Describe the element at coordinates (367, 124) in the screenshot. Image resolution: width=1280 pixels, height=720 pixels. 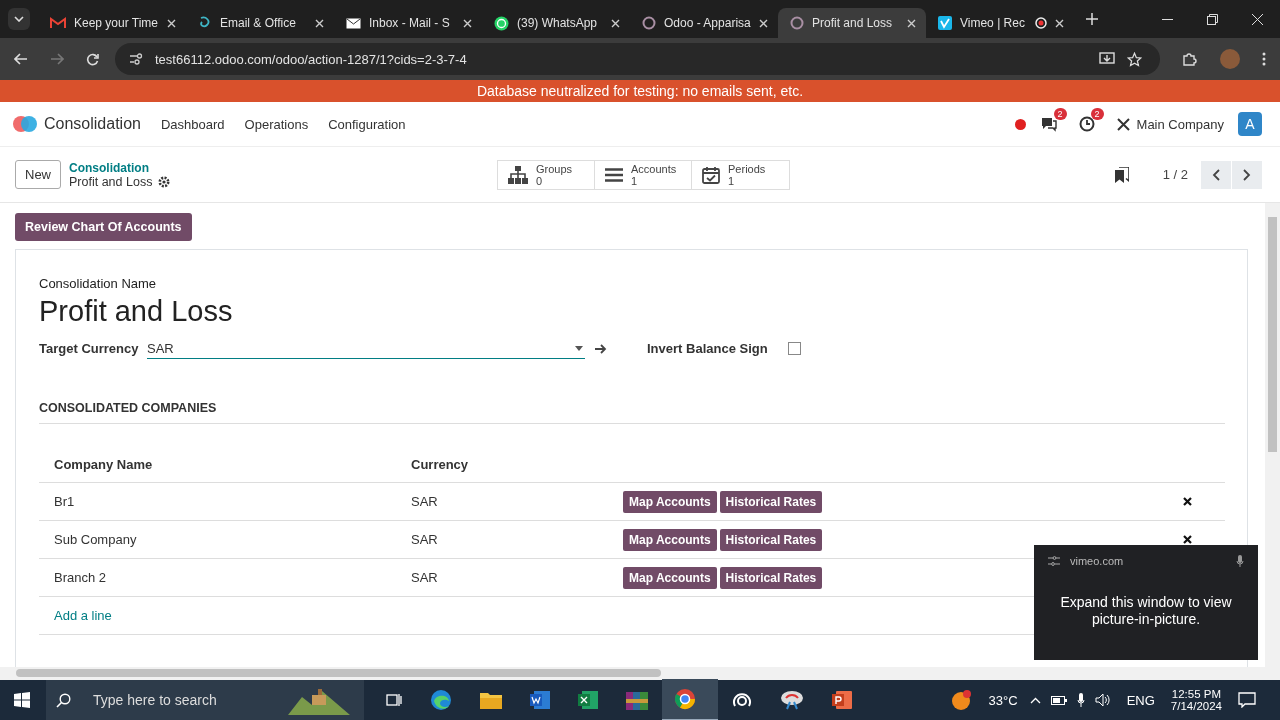
I see `menu-item: Configuration` at that location.